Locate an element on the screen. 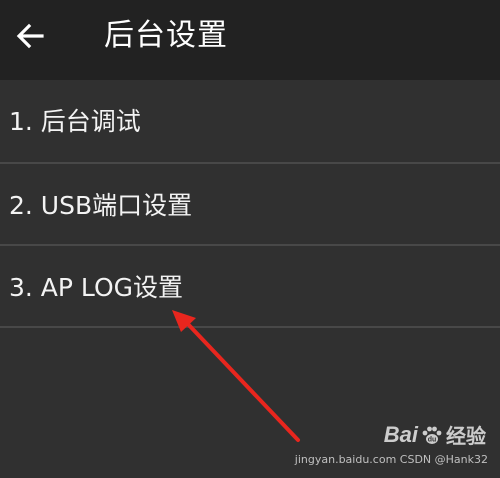 Image resolution: width=500 pixels, height=478 pixels. menu-item-label: 1. 后台调试 is located at coordinates (75, 121).